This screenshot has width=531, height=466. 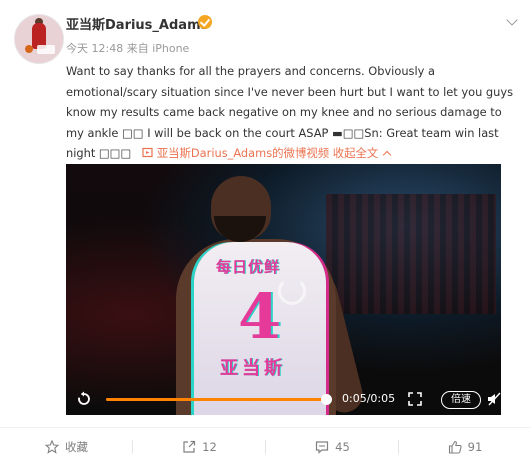 I want to click on post-meta: 今天 12:48 来自 iPhone, so click(x=128, y=48).